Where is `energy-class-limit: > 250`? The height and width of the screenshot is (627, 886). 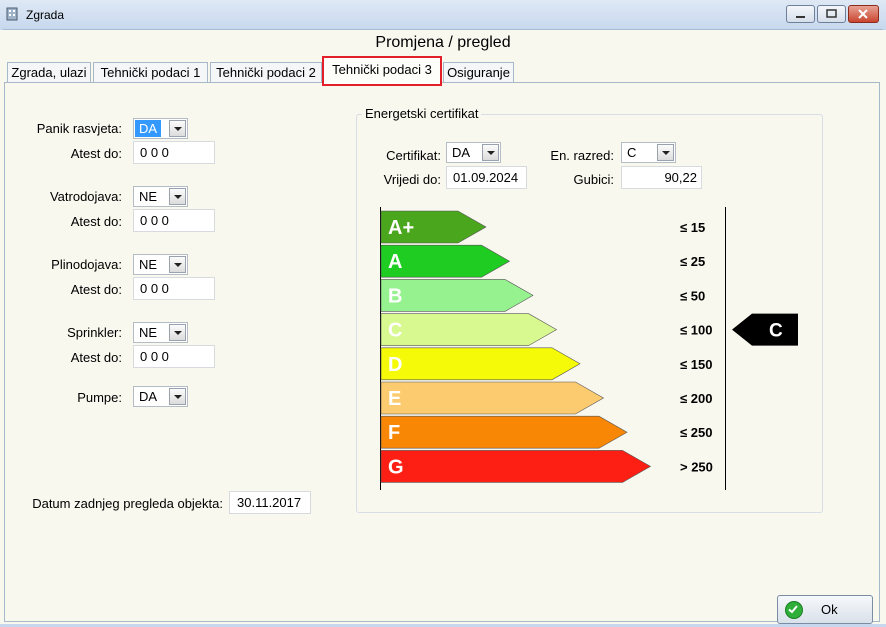
energy-class-limit: > 250 is located at coordinates (696, 466).